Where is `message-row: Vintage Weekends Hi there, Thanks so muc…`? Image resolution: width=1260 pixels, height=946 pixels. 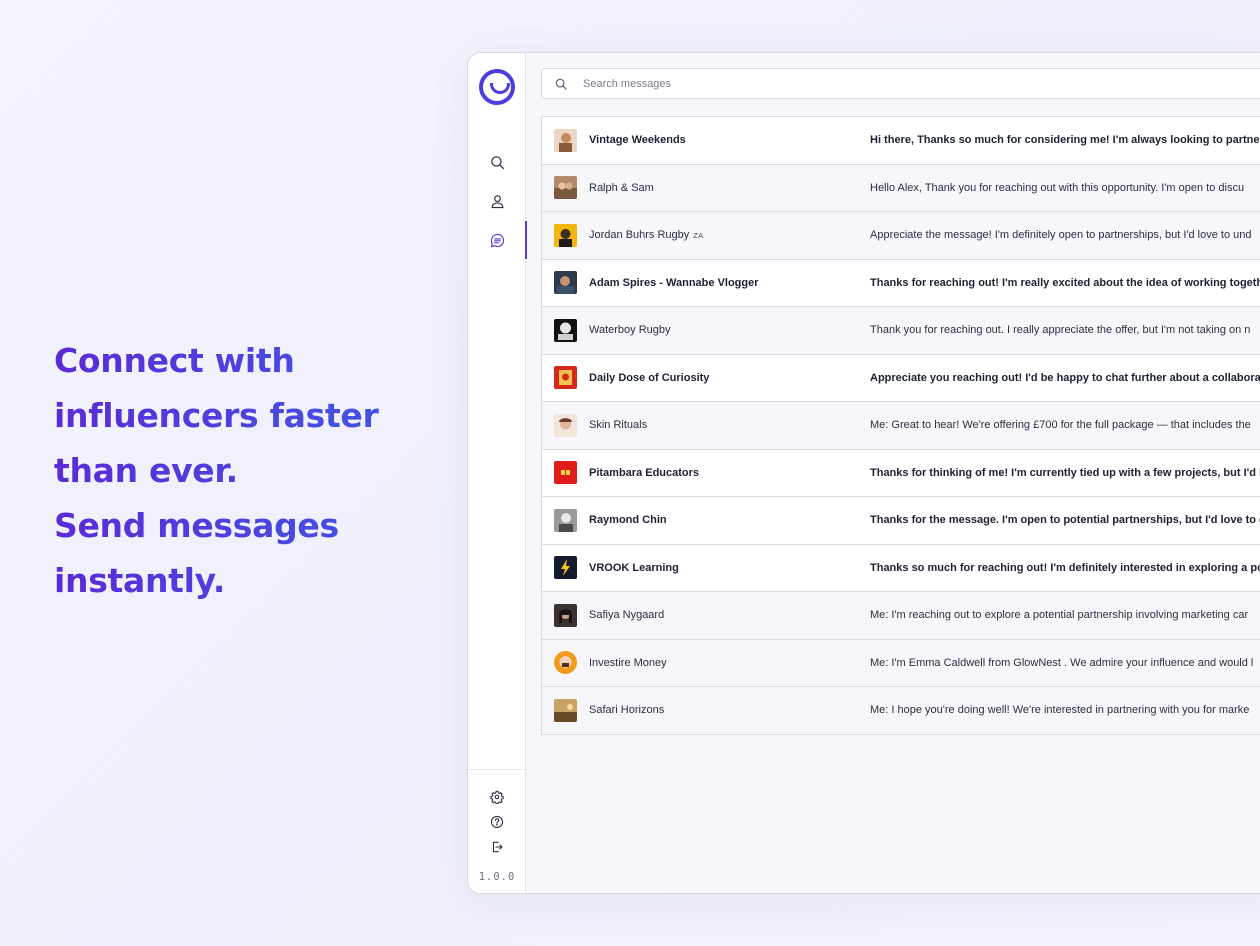 message-row: Vintage Weekends Hi there, Thanks so muc… is located at coordinates (901, 141).